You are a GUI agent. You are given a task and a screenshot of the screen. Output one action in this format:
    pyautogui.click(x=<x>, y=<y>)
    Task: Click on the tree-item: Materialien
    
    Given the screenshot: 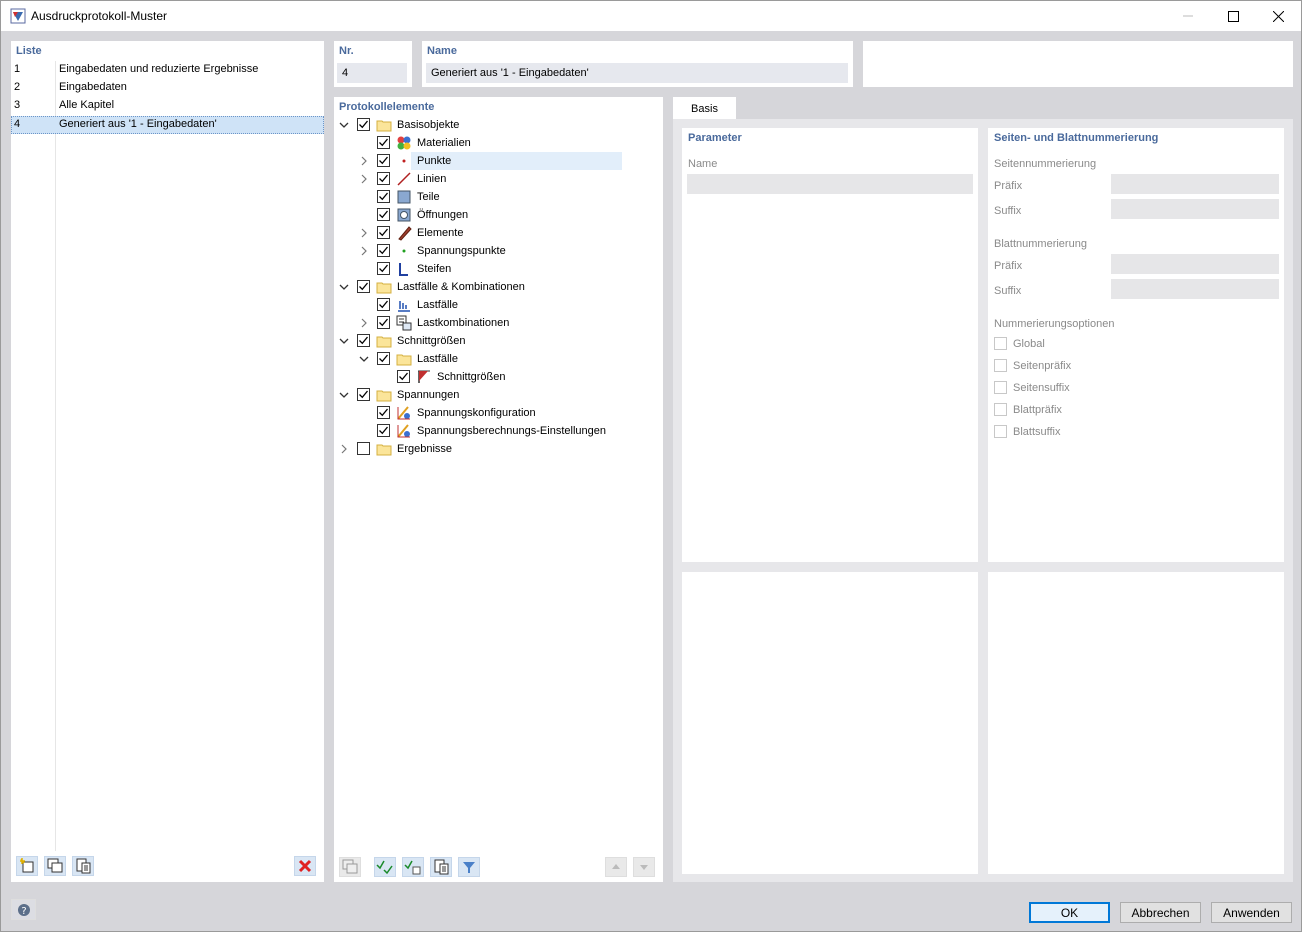 What is the action you would take?
    pyautogui.click(x=498, y=143)
    